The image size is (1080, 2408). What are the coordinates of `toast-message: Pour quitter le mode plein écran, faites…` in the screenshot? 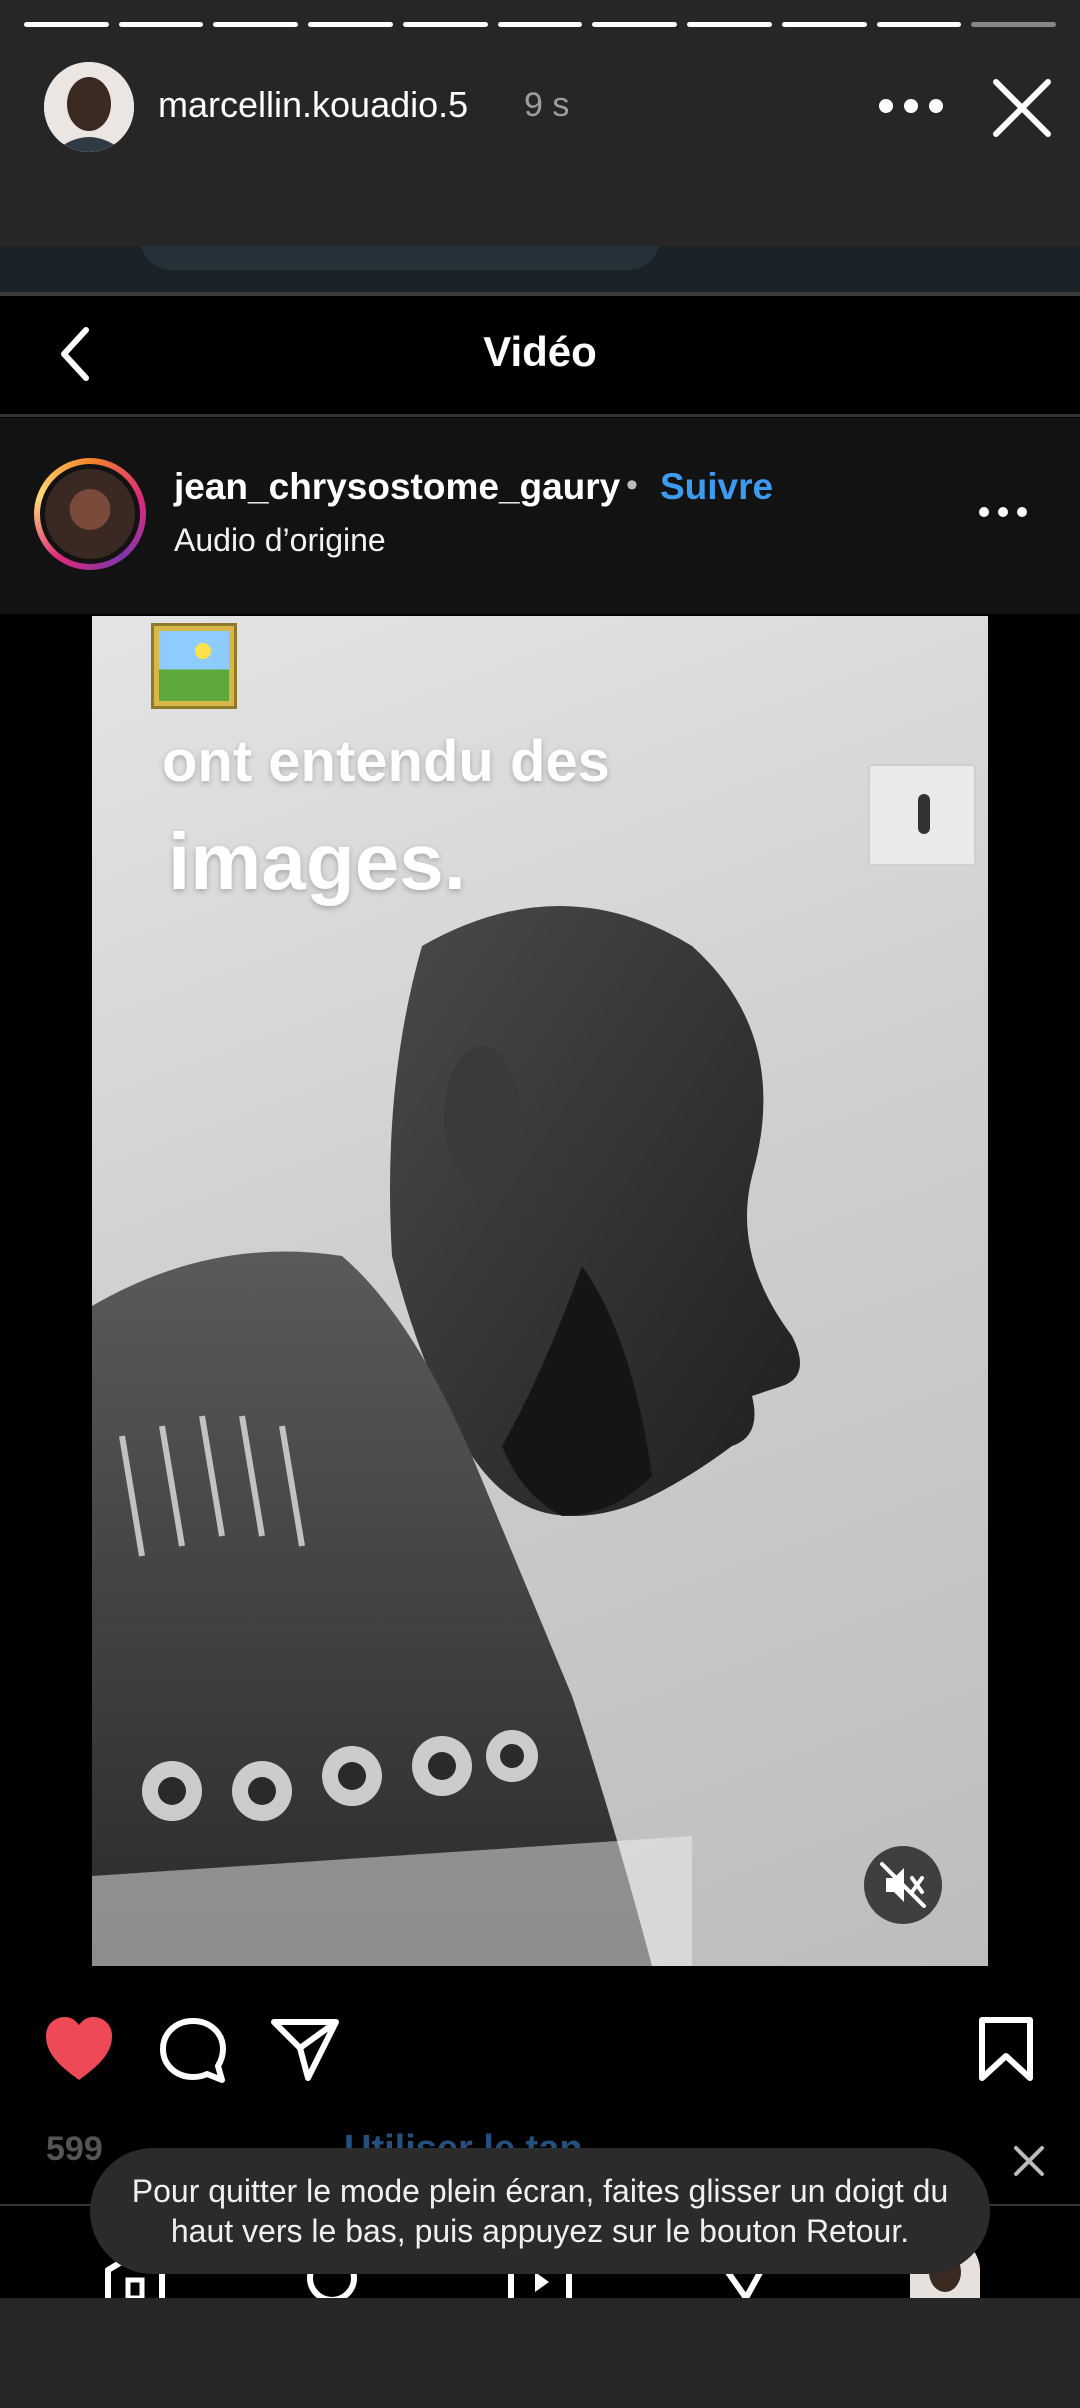 It's located at (540, 2211).